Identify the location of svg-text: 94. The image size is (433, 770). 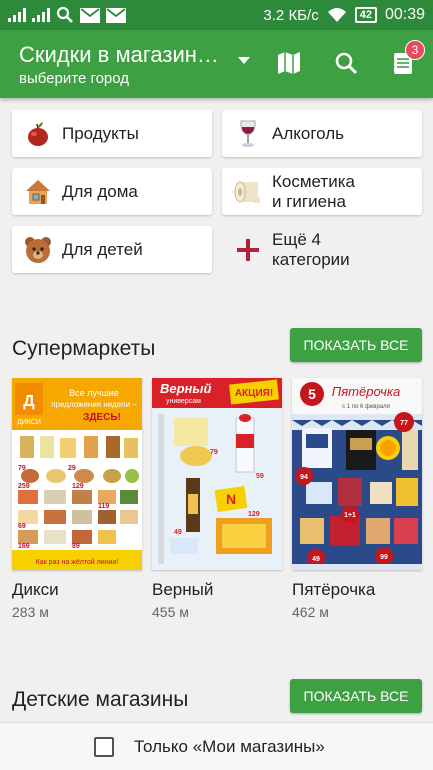
(304, 477).